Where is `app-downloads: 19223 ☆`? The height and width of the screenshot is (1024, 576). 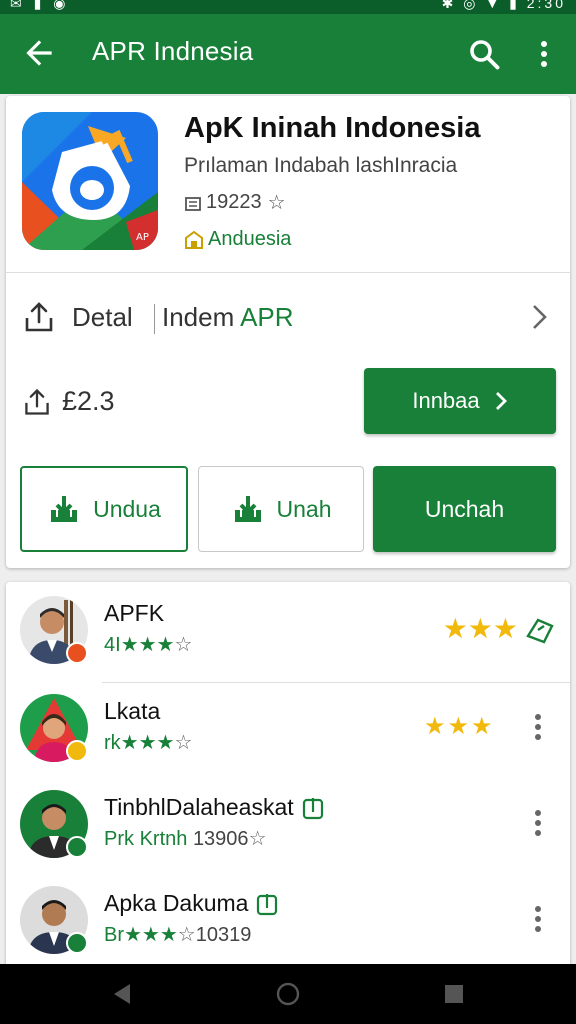 app-downloads: 19223 ☆ is located at coordinates (235, 202).